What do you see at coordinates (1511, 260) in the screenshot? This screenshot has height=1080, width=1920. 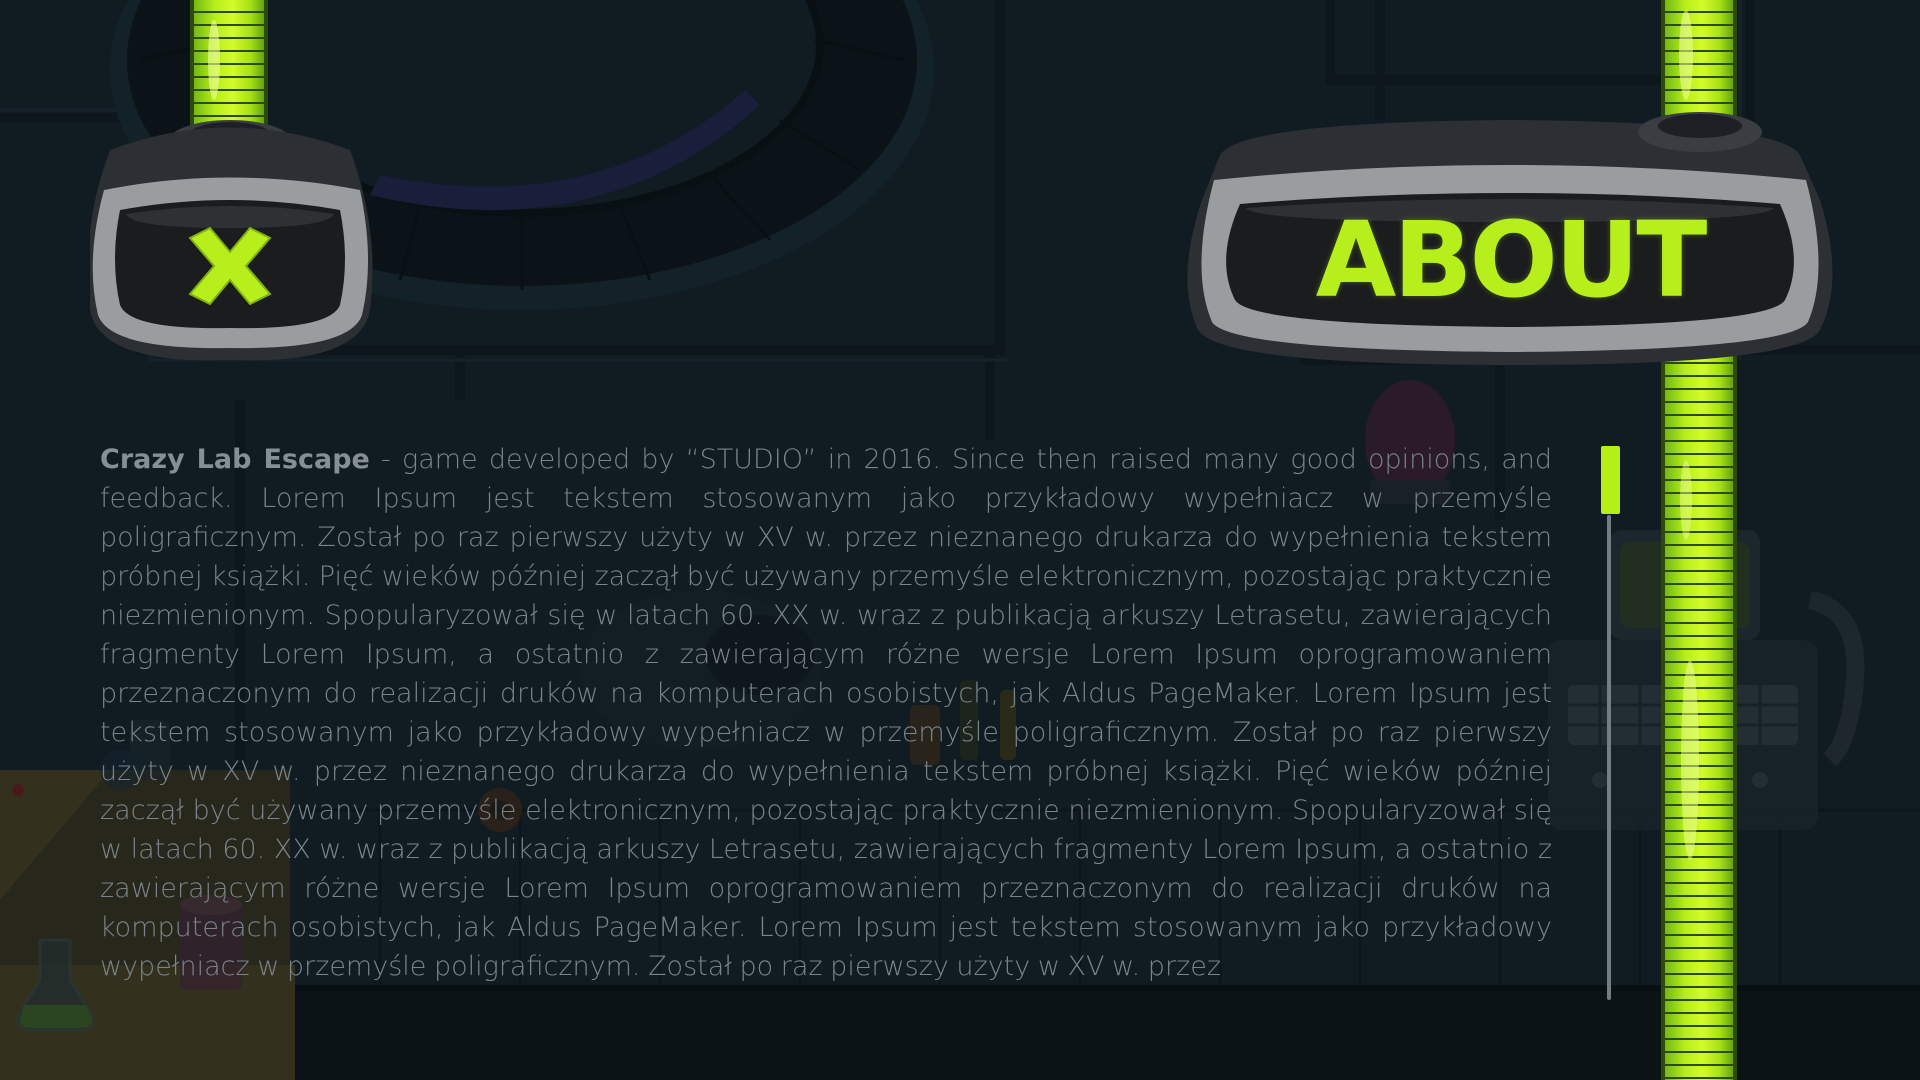 I see `screen-title: ABOUT` at bounding box center [1511, 260].